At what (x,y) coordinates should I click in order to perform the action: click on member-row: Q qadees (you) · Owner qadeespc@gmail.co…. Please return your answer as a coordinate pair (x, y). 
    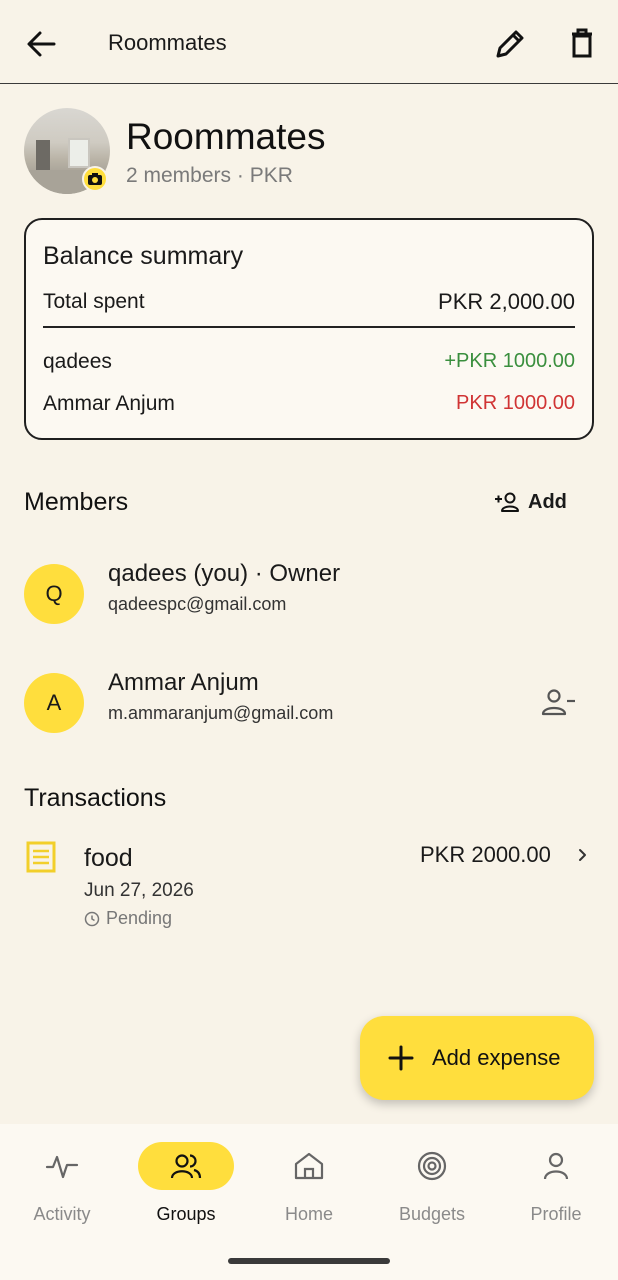
    Looking at the image, I should click on (309, 595).